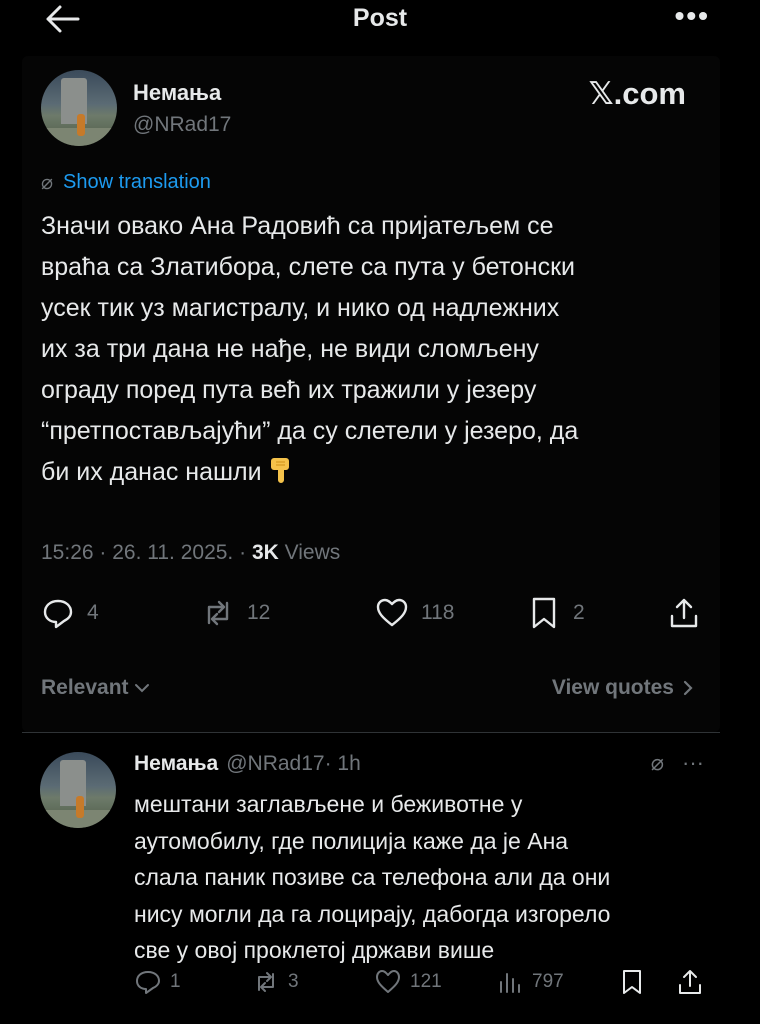 The height and width of the screenshot is (1024, 760). I want to click on reply-author-handle: @NRad17· 1h, so click(293, 764).